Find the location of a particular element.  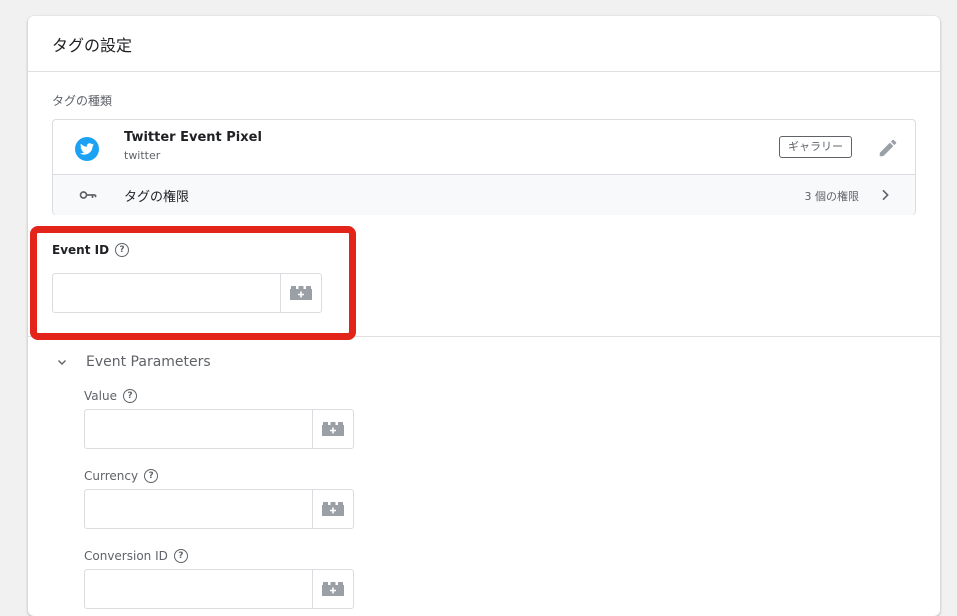

gallery-chip: ギャラリー is located at coordinates (815, 147).